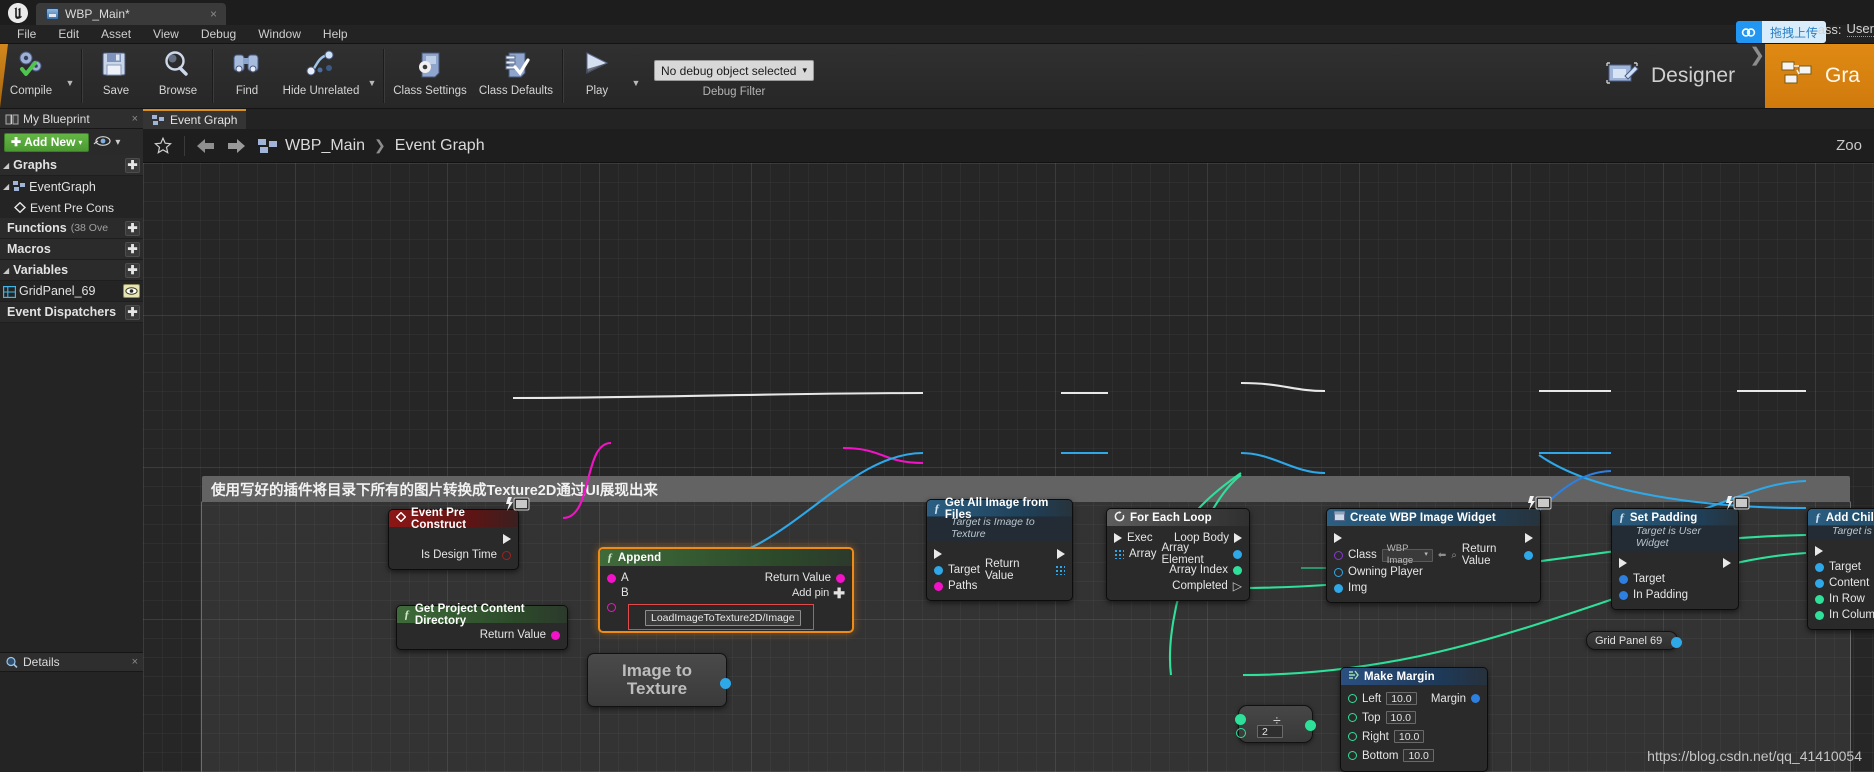  Describe the element at coordinates (1670, 76) in the screenshot. I see `mode-designer-button: Designer` at that location.